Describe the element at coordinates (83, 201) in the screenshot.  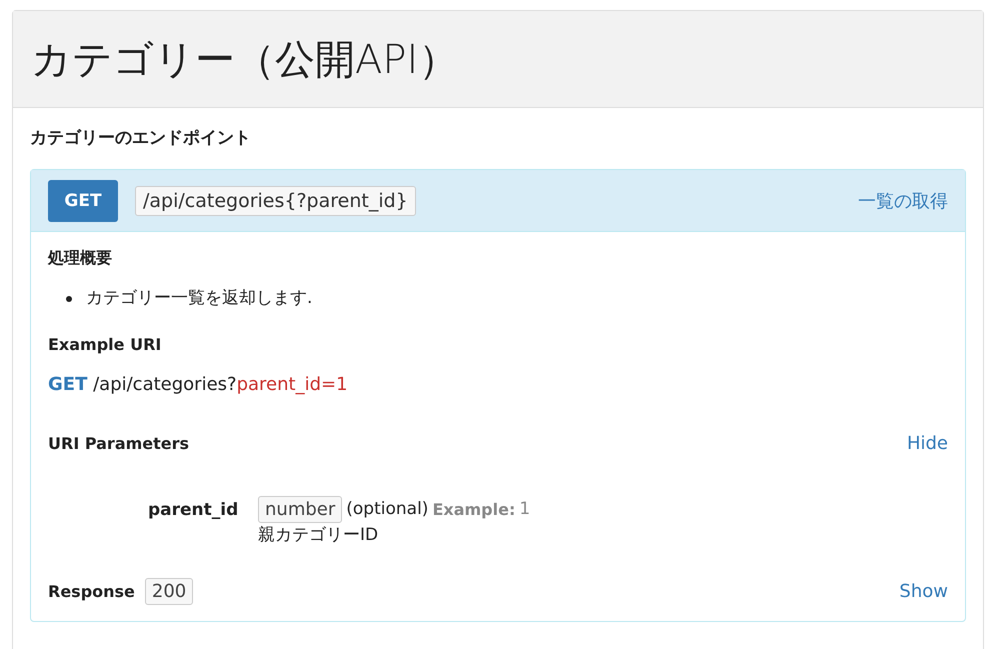
I see `method-badge: GET` at that location.